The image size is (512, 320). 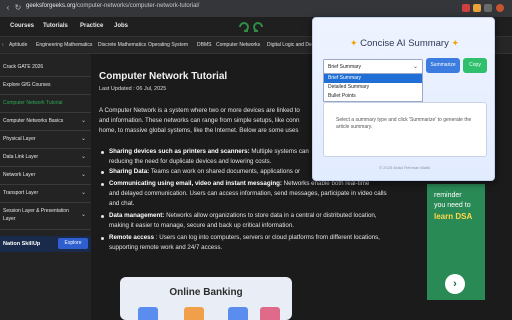 What do you see at coordinates (163, 76) in the screenshot?
I see `page-title: Computer Network Tutorial` at bounding box center [163, 76].